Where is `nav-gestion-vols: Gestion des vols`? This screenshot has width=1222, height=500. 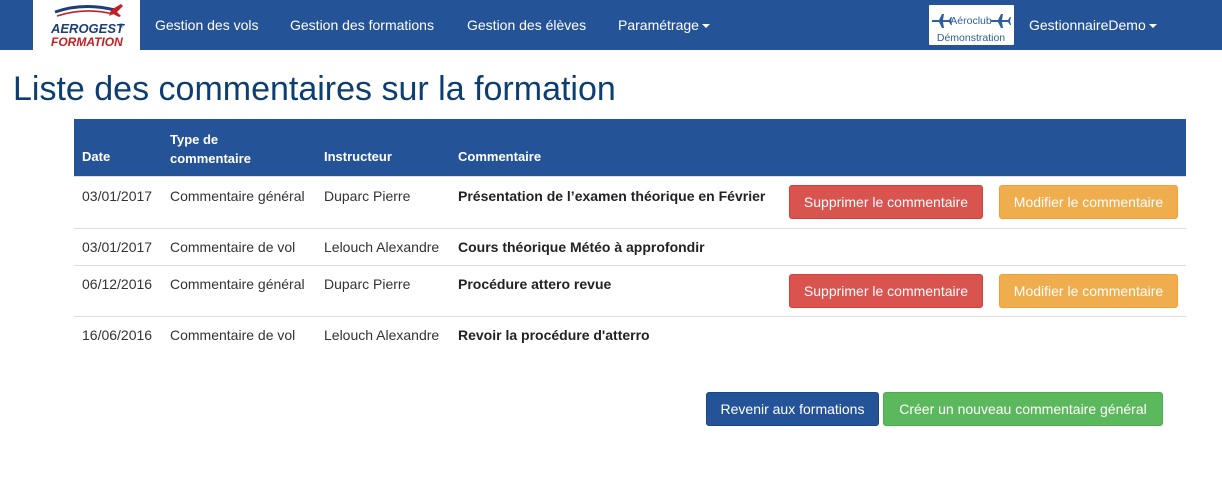 nav-gestion-vols: Gestion des vols is located at coordinates (207, 25).